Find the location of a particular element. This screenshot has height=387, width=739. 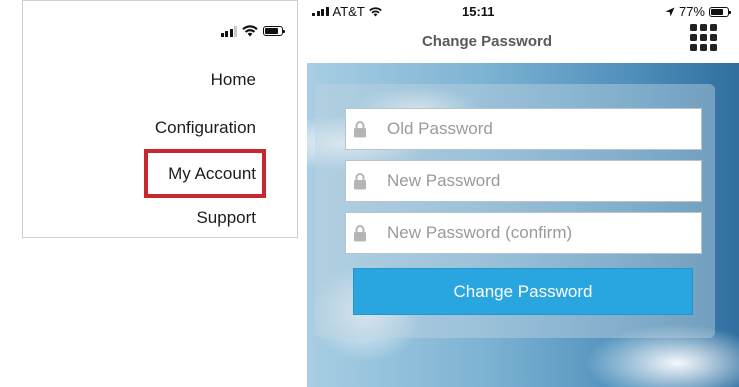

old-password-input is located at coordinates (543, 129).